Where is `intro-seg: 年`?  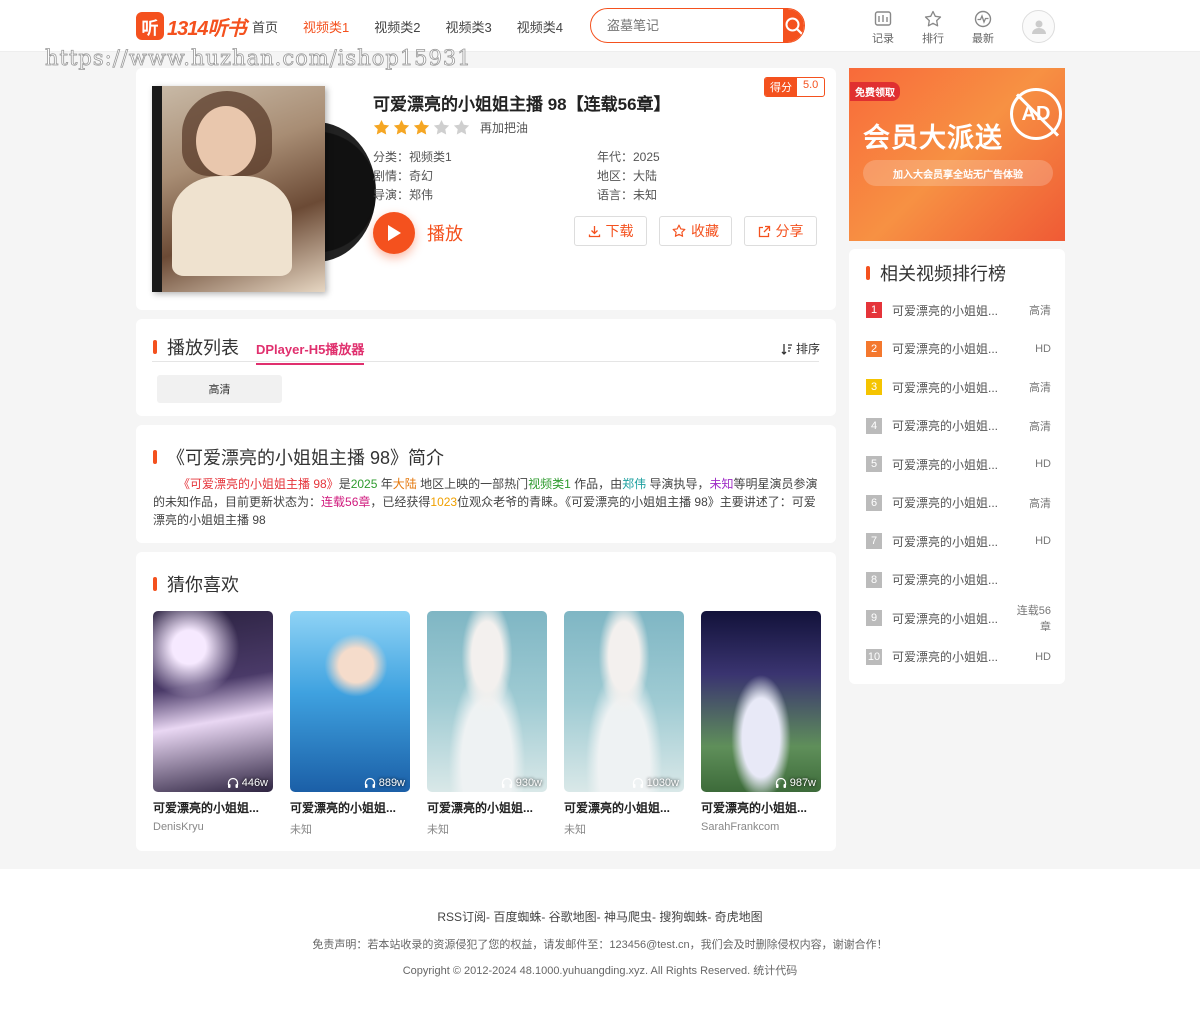 intro-seg: 年 is located at coordinates (385, 484).